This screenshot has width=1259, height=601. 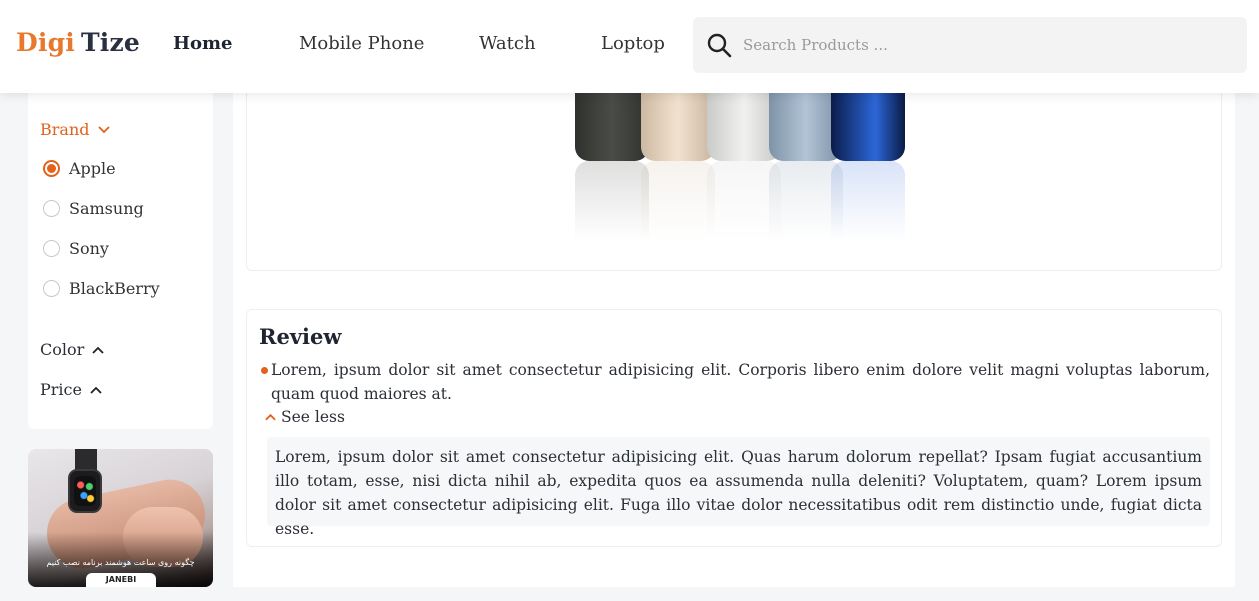 I want to click on brand-option-samsung: Samsung, so click(x=93, y=208).